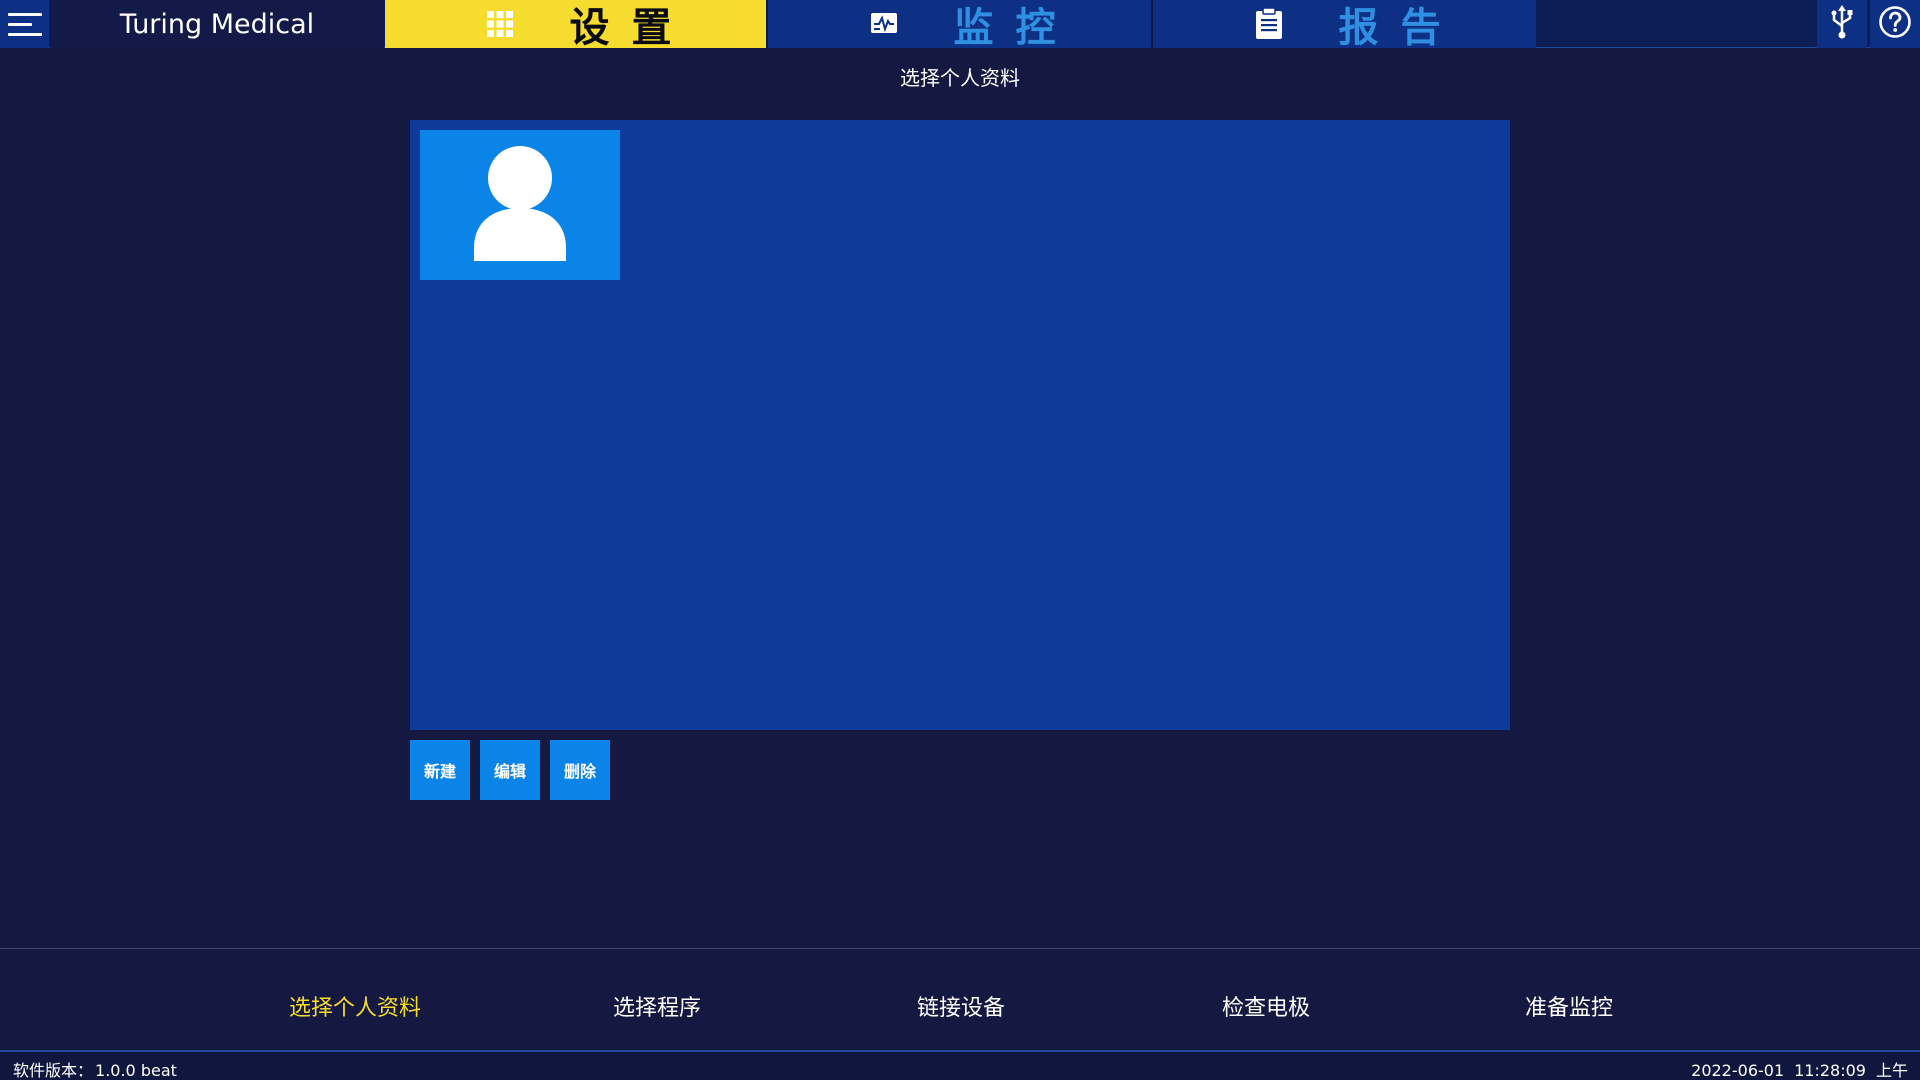  I want to click on monitor-icon, so click(884, 24).